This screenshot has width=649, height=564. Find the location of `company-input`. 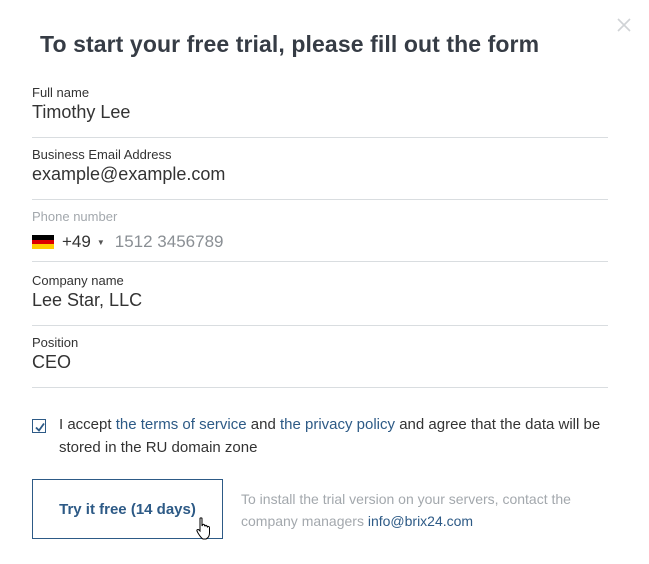

company-input is located at coordinates (317, 300).